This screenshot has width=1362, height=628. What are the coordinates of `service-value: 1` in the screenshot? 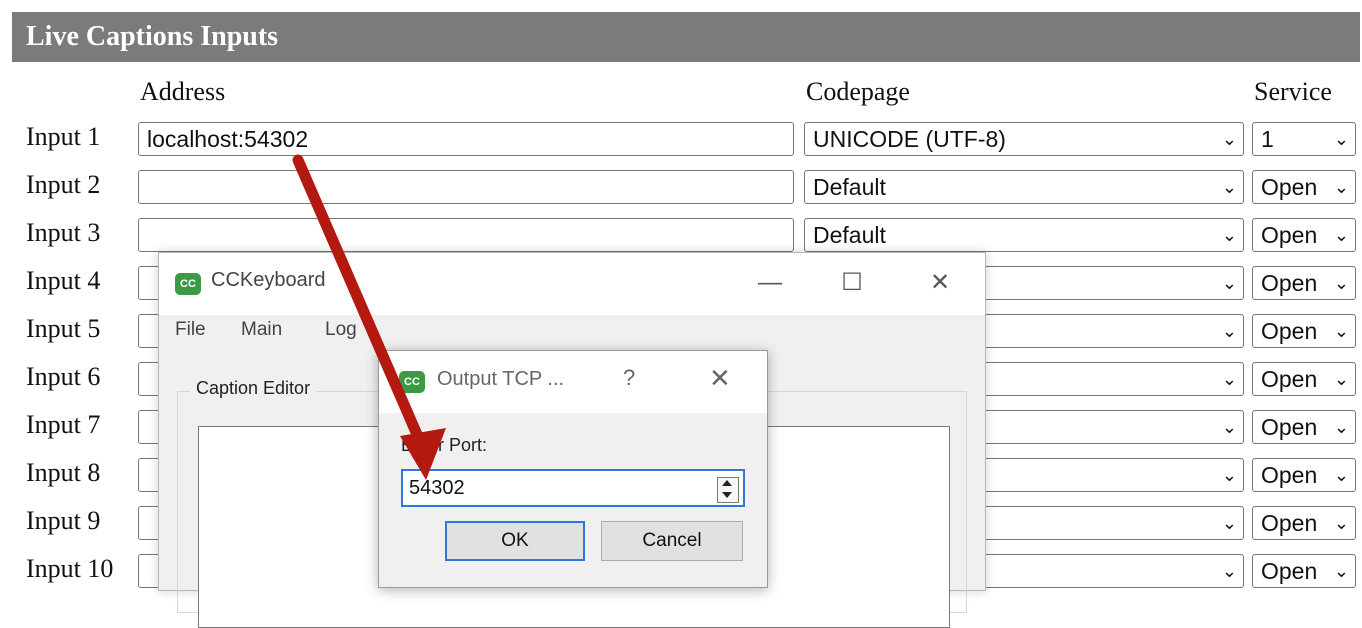 It's located at (1267, 139).